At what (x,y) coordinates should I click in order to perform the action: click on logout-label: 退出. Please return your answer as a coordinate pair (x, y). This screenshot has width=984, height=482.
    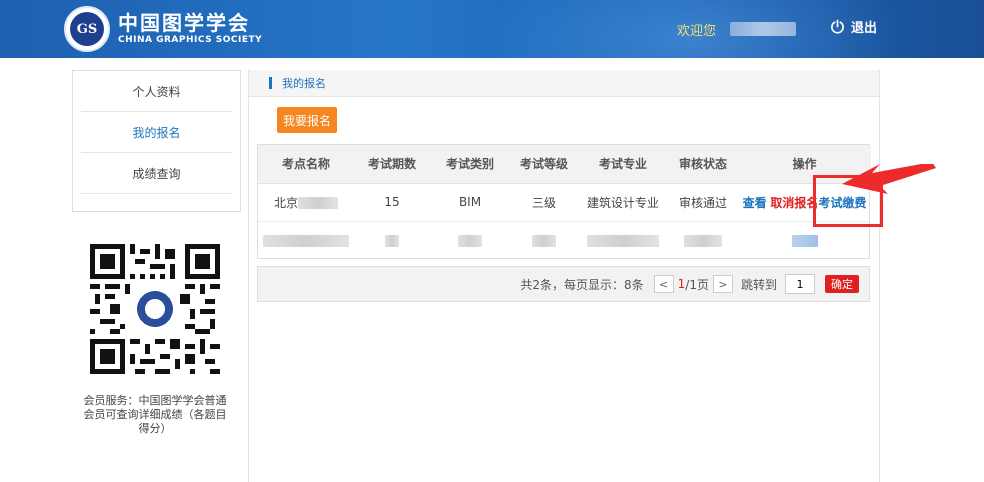
    Looking at the image, I should click on (864, 28).